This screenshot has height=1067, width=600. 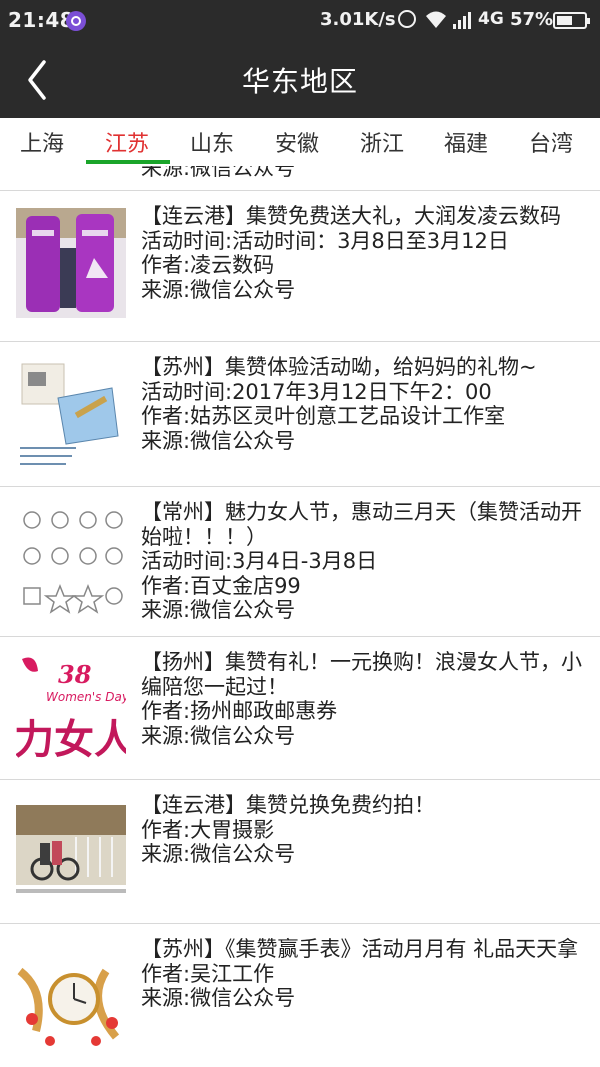 I want to click on womens-day-graphic: 38 Women's Day 力女人, so click(x=71, y=708).